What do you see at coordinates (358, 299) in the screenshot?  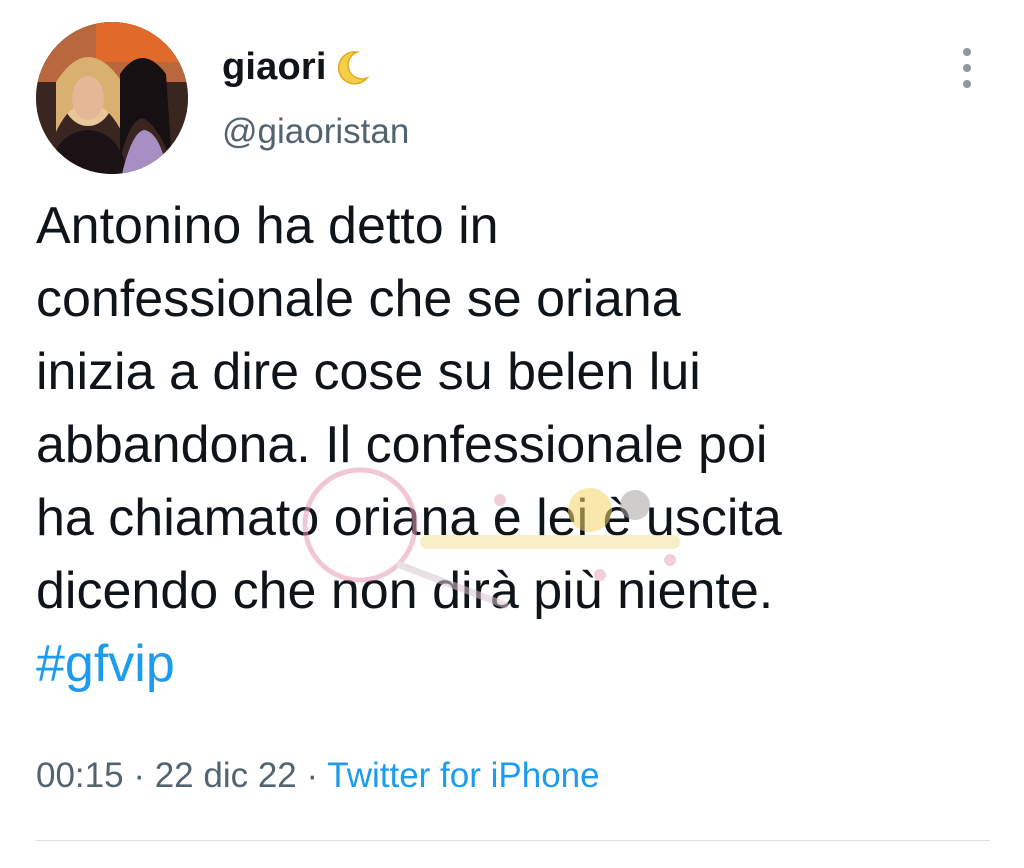 I see `tweet-line: confessionale che se oriana` at bounding box center [358, 299].